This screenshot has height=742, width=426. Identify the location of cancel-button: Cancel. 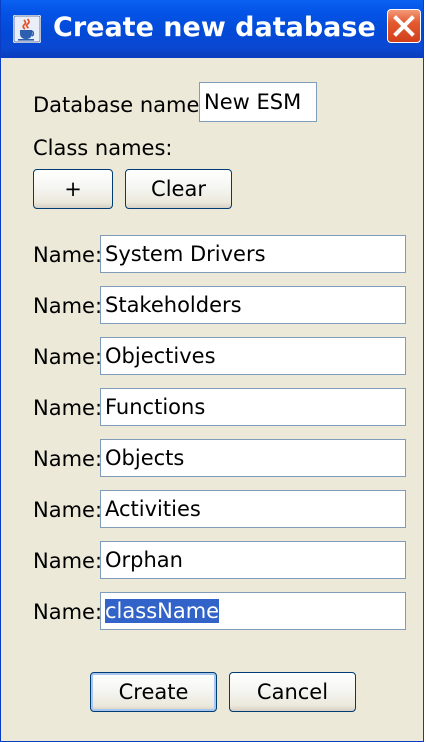
(292, 692).